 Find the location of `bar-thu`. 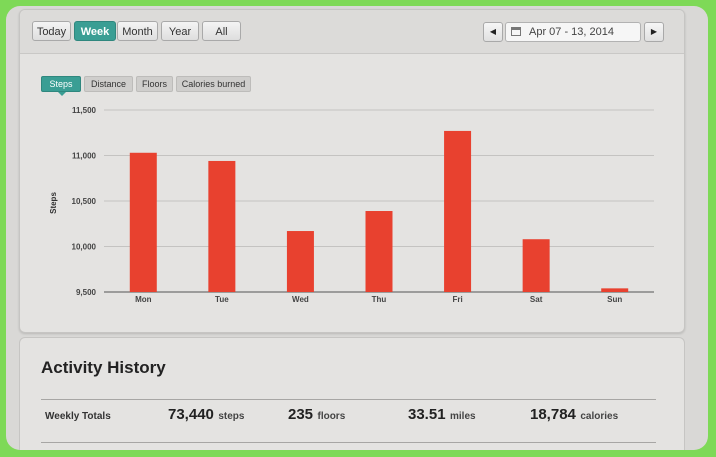

bar-thu is located at coordinates (379, 251).